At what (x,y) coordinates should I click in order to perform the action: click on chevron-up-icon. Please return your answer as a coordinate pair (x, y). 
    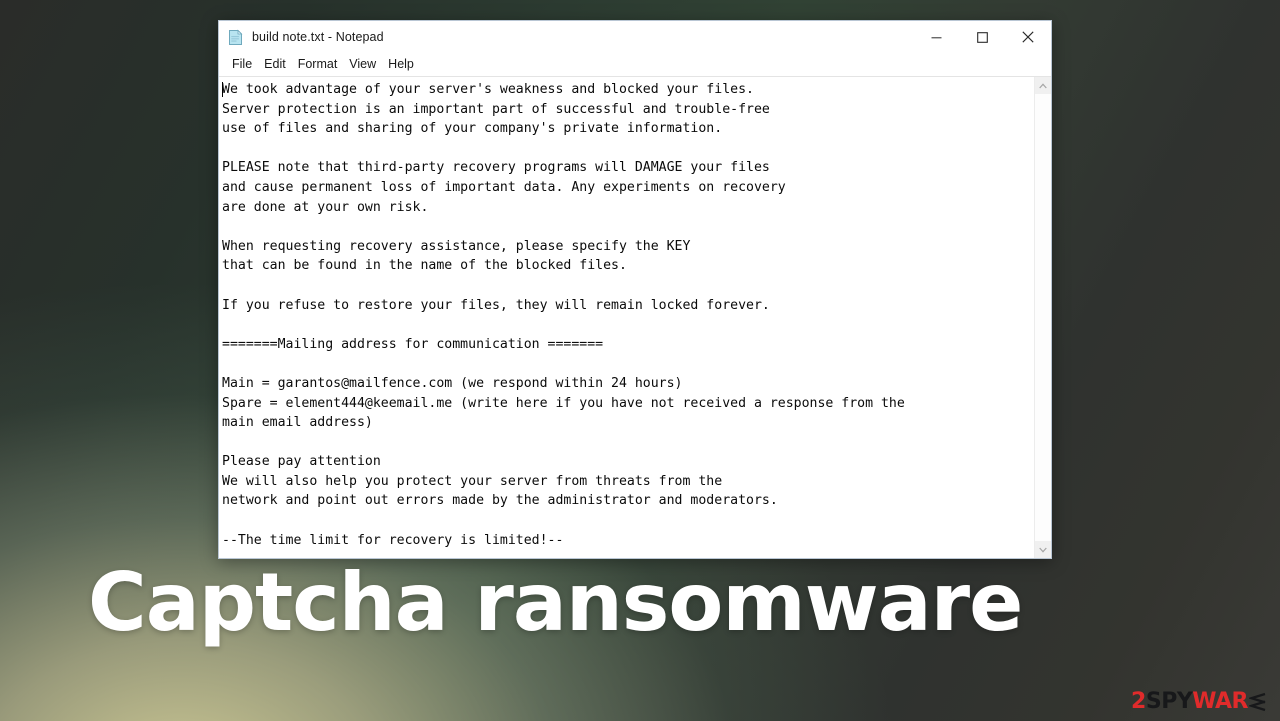
    Looking at the image, I should click on (1043, 85).